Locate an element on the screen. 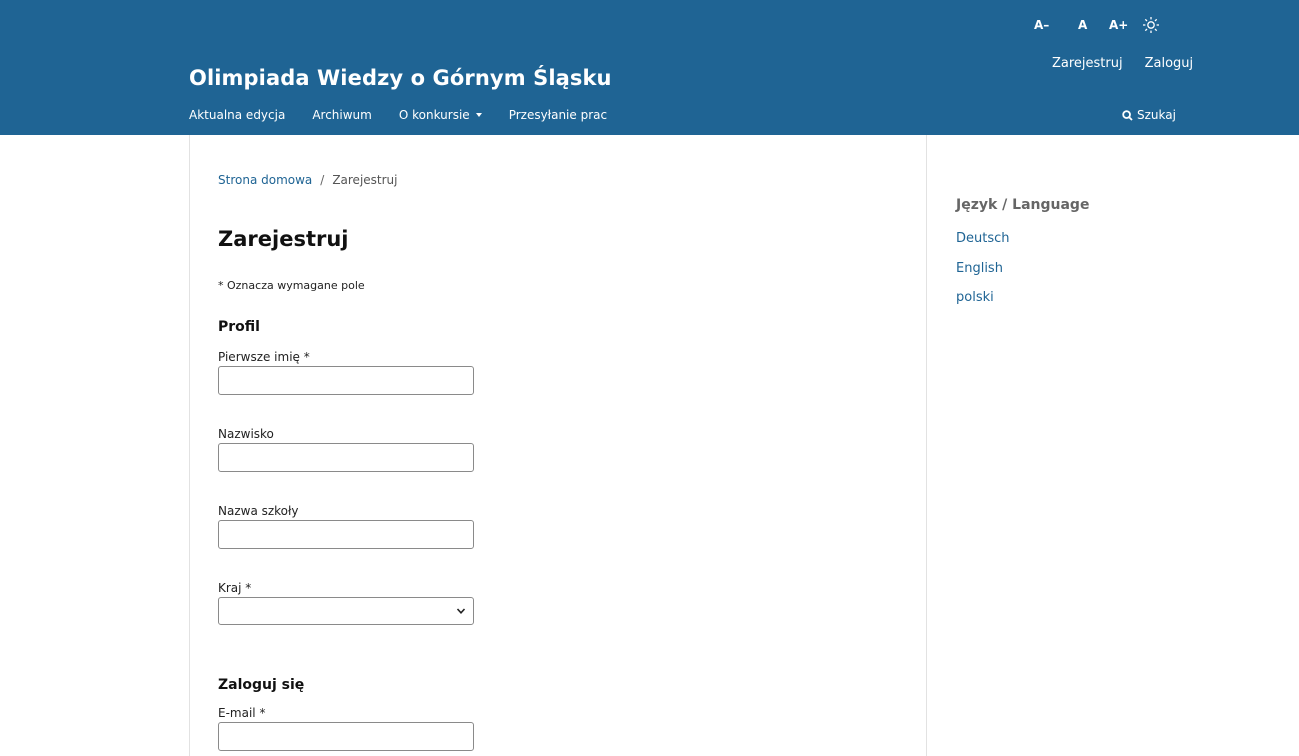 This screenshot has width=1299, height=756. user-nav: Zarejestruj Zaloguj is located at coordinates (1122, 63).